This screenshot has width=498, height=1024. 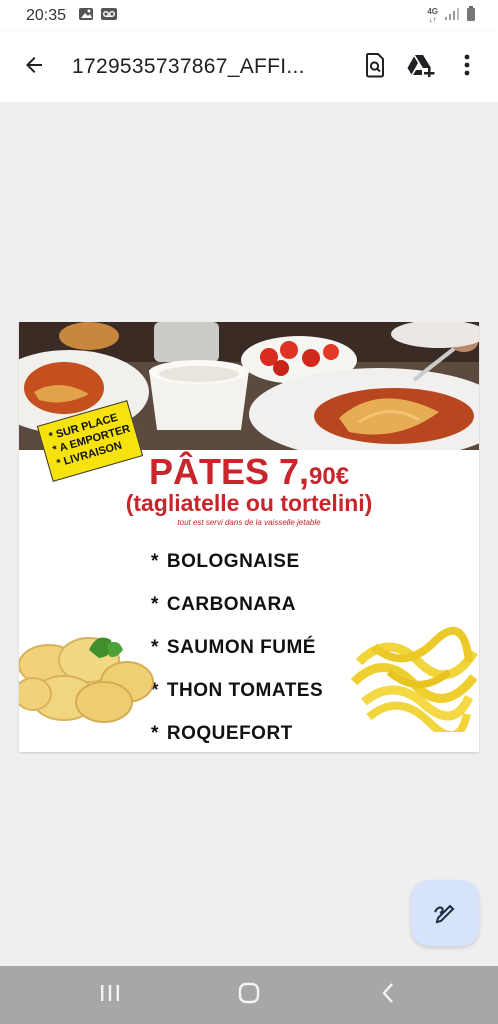 I want to click on menu-item: * CARBONARA, so click(x=223, y=604).